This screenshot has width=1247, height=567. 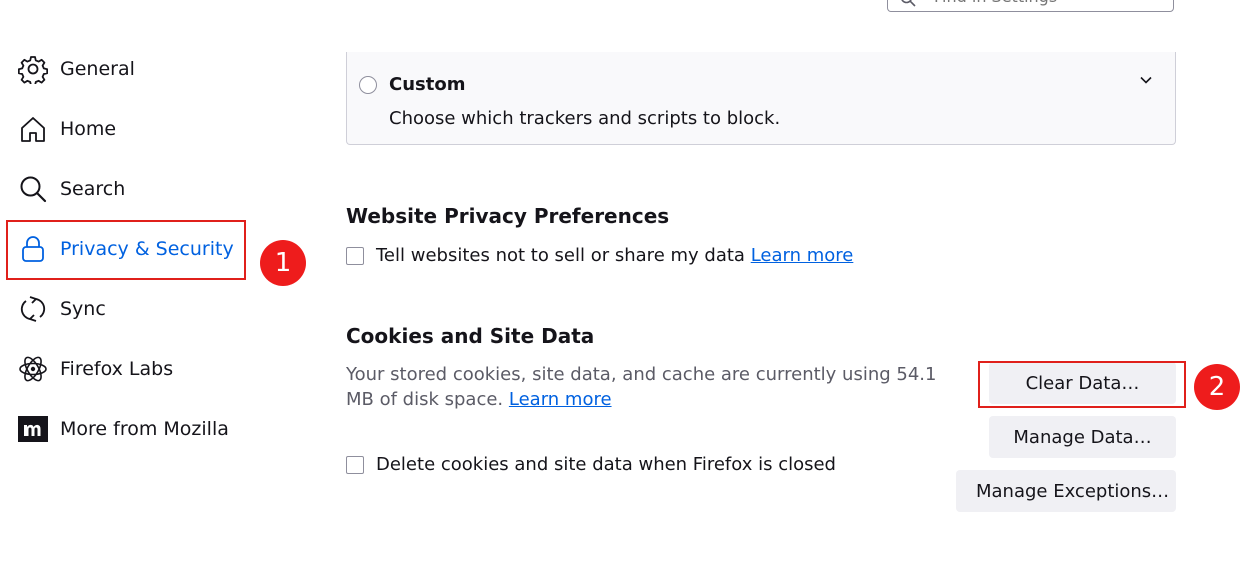 I want to click on custom-radio, so click(x=368, y=85).